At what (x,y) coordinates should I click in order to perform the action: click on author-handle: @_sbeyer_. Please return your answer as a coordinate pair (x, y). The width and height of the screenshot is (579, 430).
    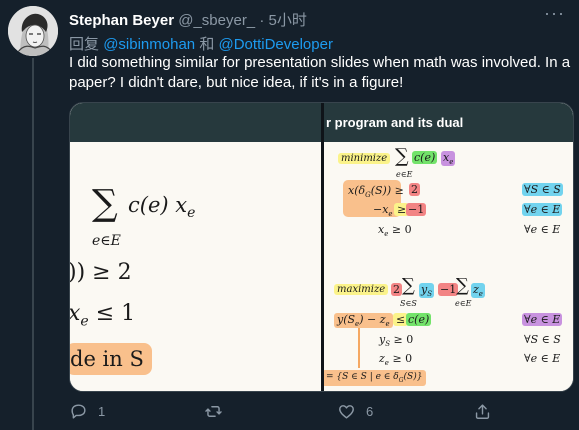
    Looking at the image, I should click on (216, 20).